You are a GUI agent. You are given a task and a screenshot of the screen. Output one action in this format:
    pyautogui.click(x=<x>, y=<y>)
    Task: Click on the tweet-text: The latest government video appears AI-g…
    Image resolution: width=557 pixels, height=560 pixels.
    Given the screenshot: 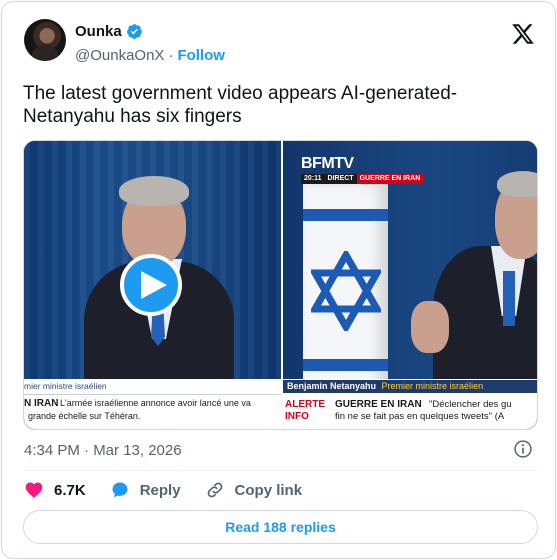 What is the action you would take?
    pyautogui.click(x=240, y=105)
    